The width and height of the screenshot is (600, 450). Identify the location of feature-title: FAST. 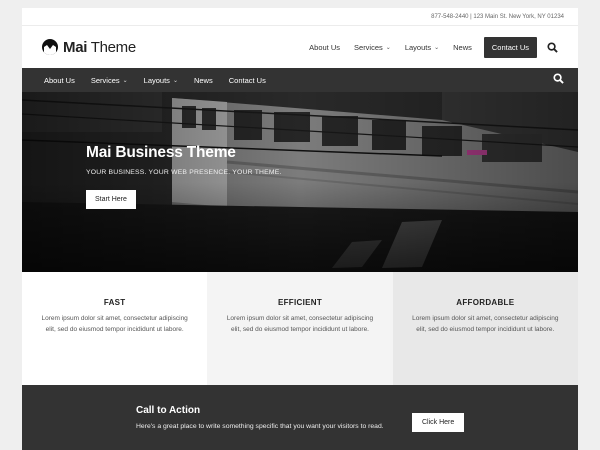
(114, 302).